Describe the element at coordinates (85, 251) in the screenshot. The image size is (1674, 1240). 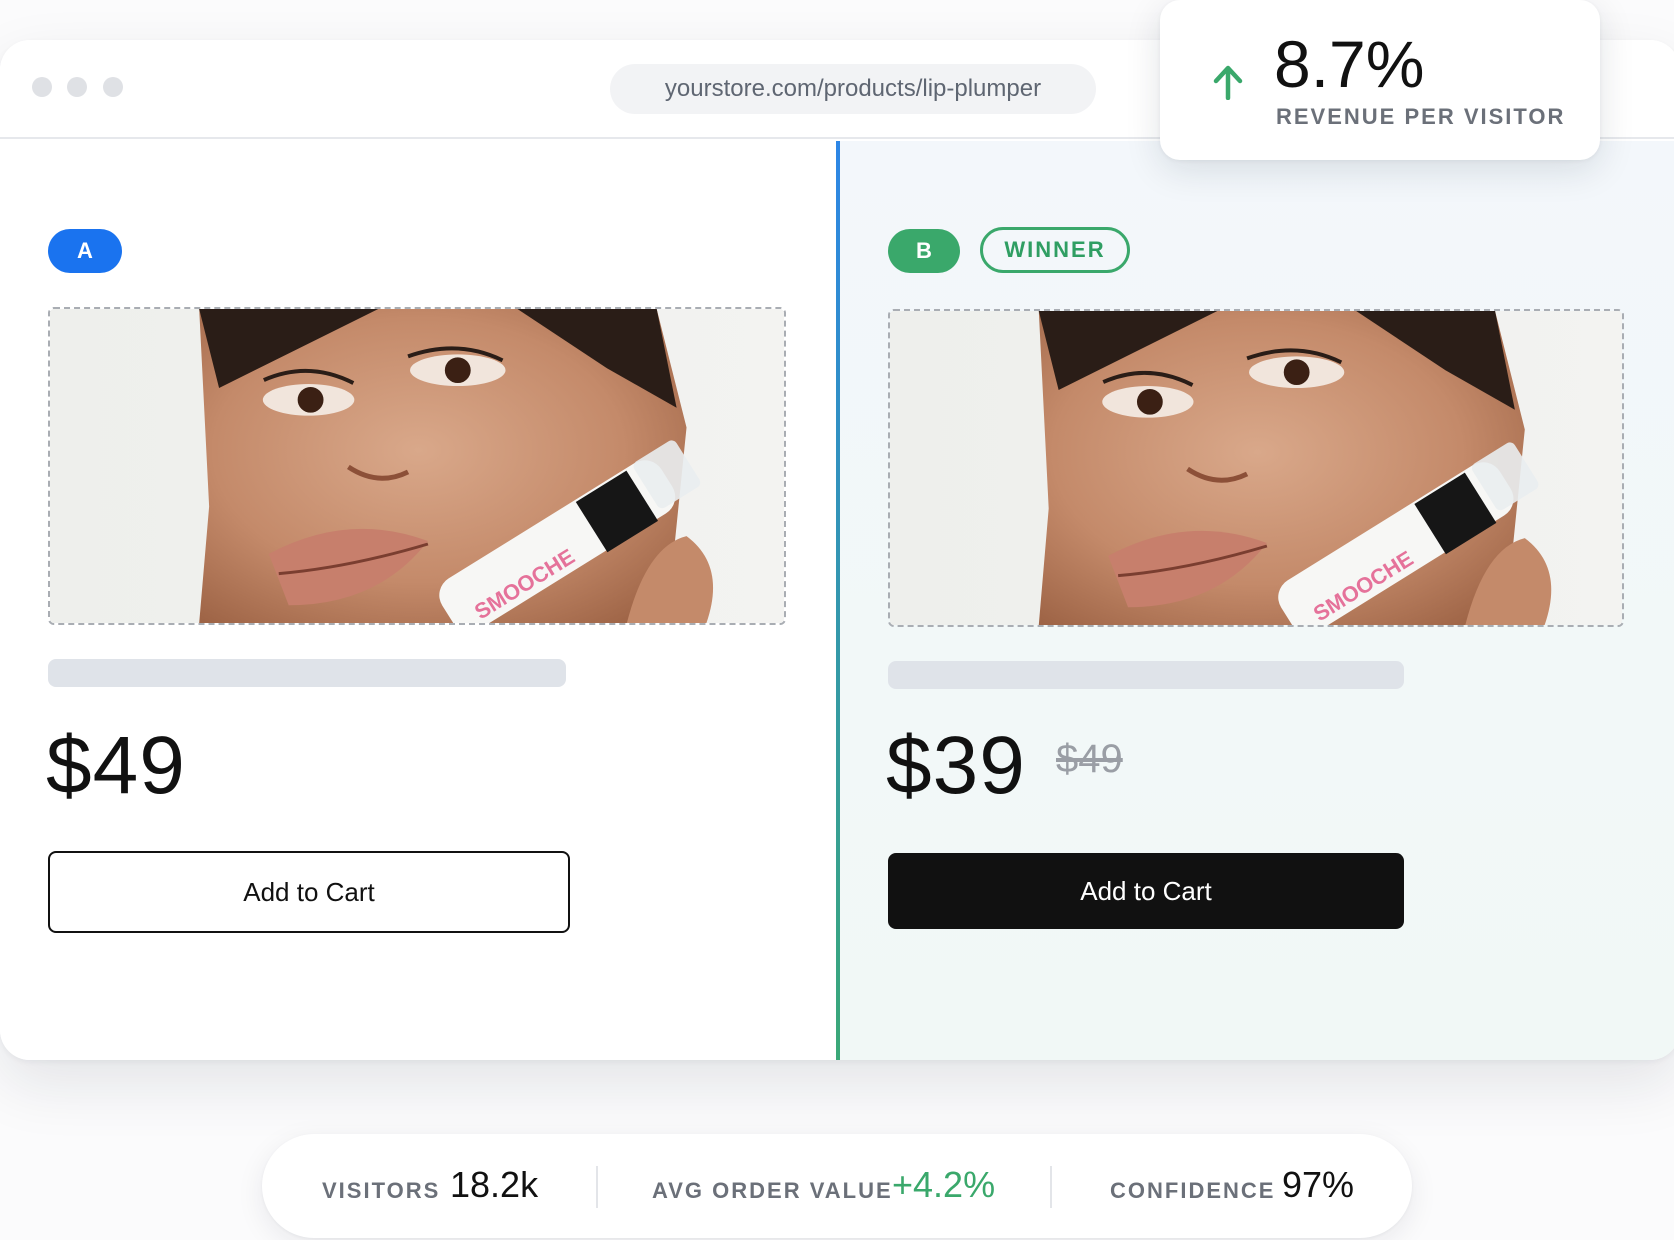
I see `variant-a-badge: A` at that location.